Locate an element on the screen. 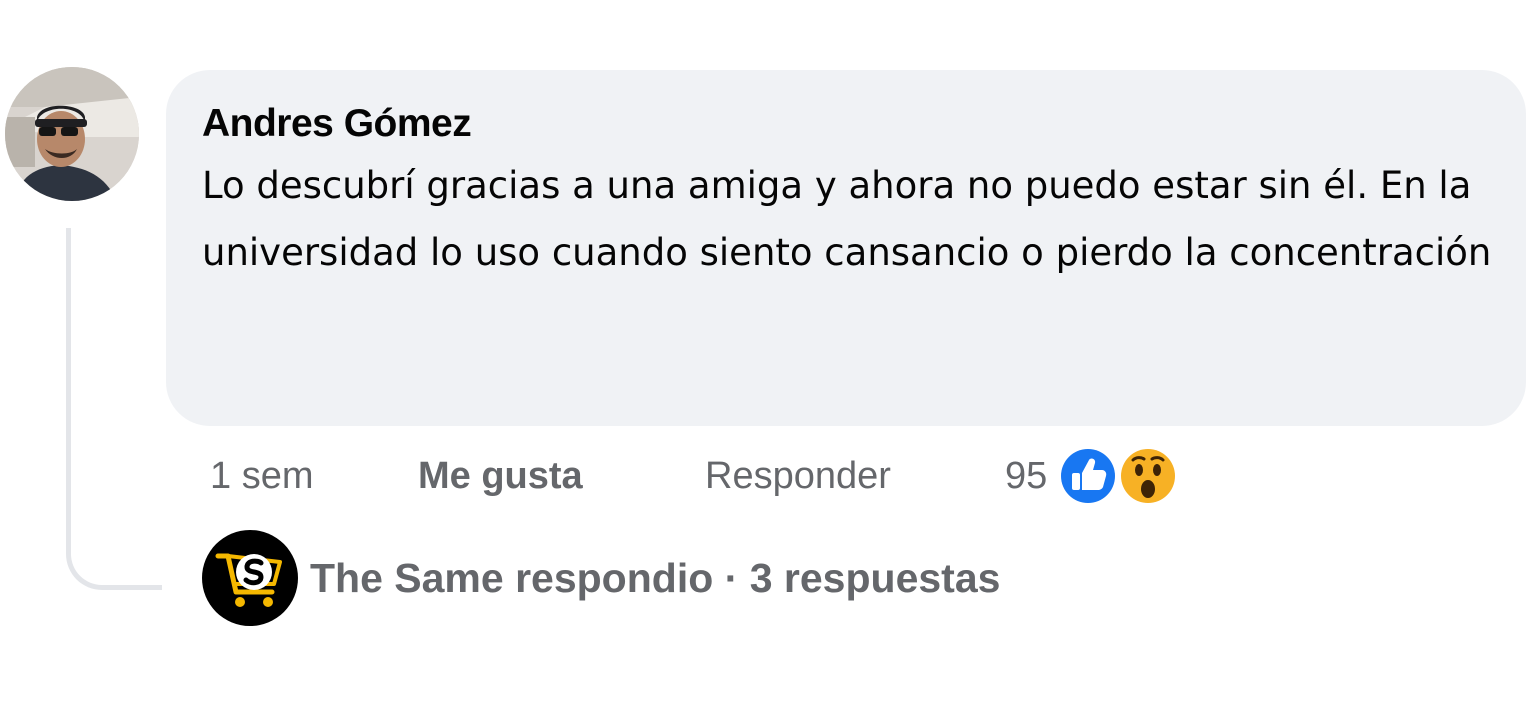 The width and height of the screenshot is (1528, 702). shopping-cart-logo-icon is located at coordinates (248, 580).